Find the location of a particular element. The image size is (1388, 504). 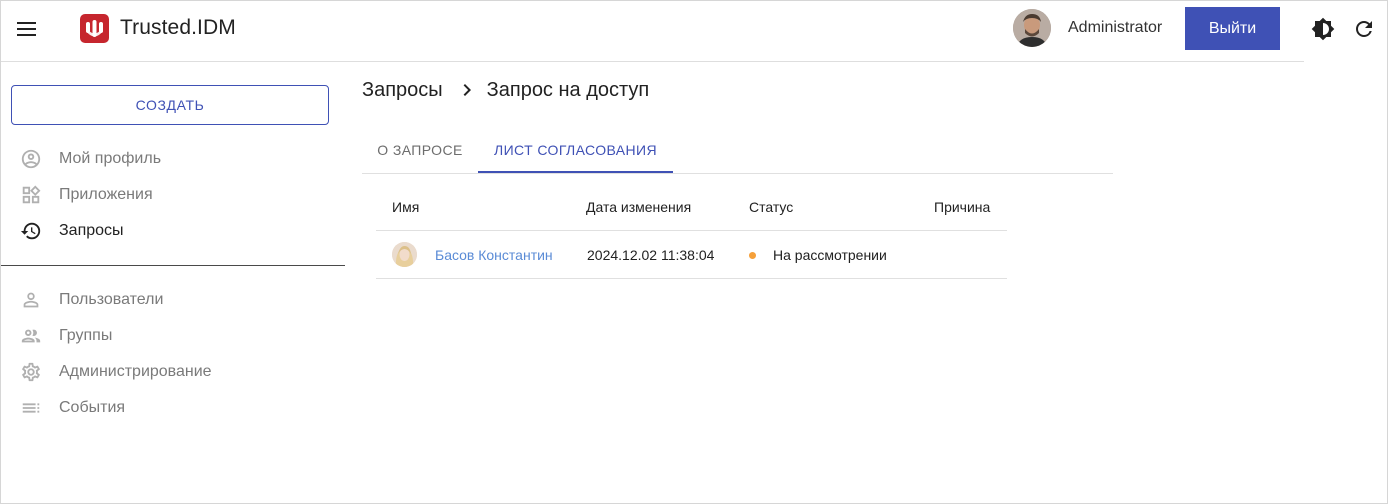

create-button: СОЗДАТЬ is located at coordinates (170, 105).